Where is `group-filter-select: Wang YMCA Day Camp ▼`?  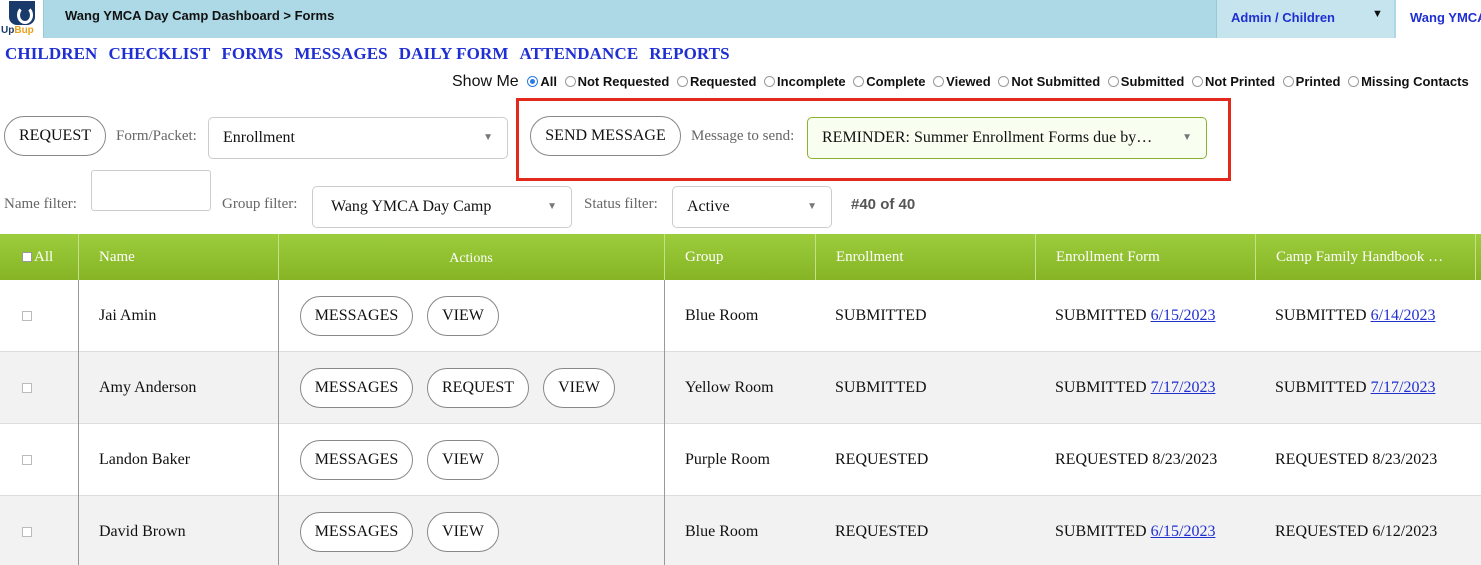 group-filter-select: Wang YMCA Day Camp ▼ is located at coordinates (442, 207).